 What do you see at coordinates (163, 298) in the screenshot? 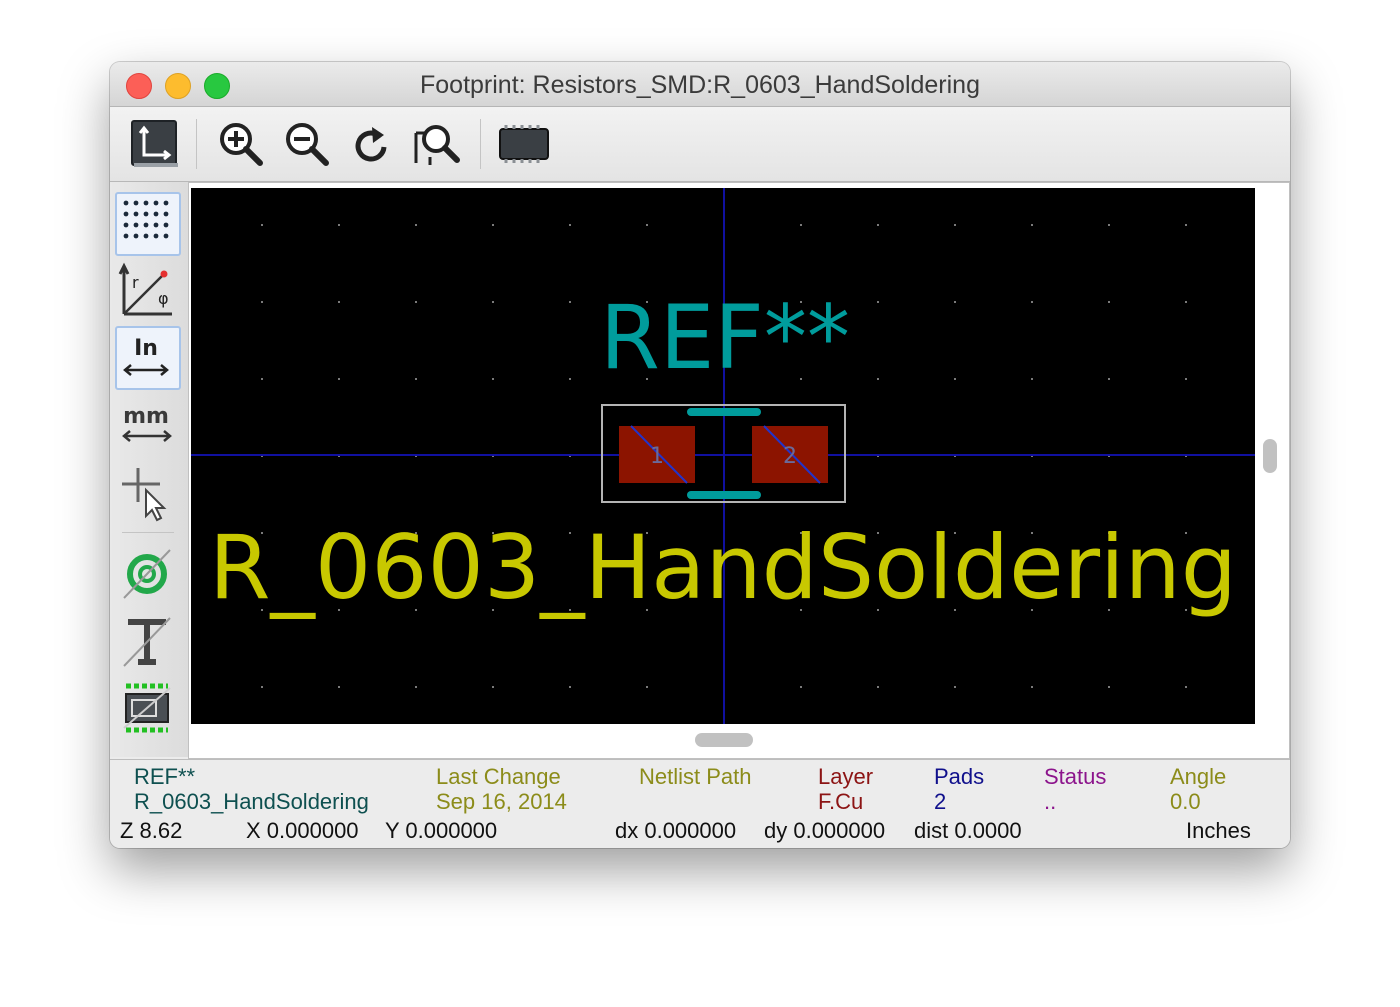
I see `polar-phi-label: φ` at bounding box center [163, 298].